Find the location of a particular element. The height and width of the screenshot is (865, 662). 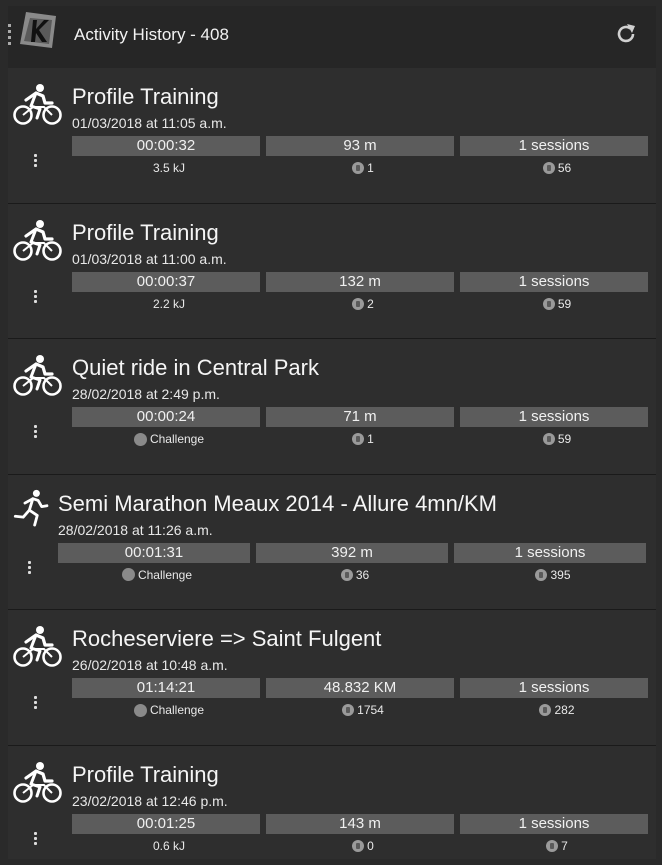

activity-stats: 00:01:31 392 m 1 sessions is located at coordinates (355, 552).